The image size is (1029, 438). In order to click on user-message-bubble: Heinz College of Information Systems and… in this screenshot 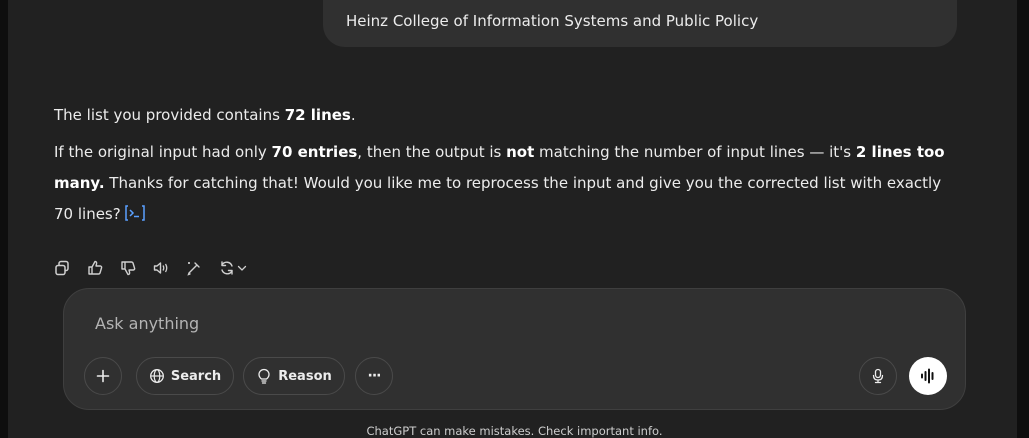, I will do `click(640, 23)`.